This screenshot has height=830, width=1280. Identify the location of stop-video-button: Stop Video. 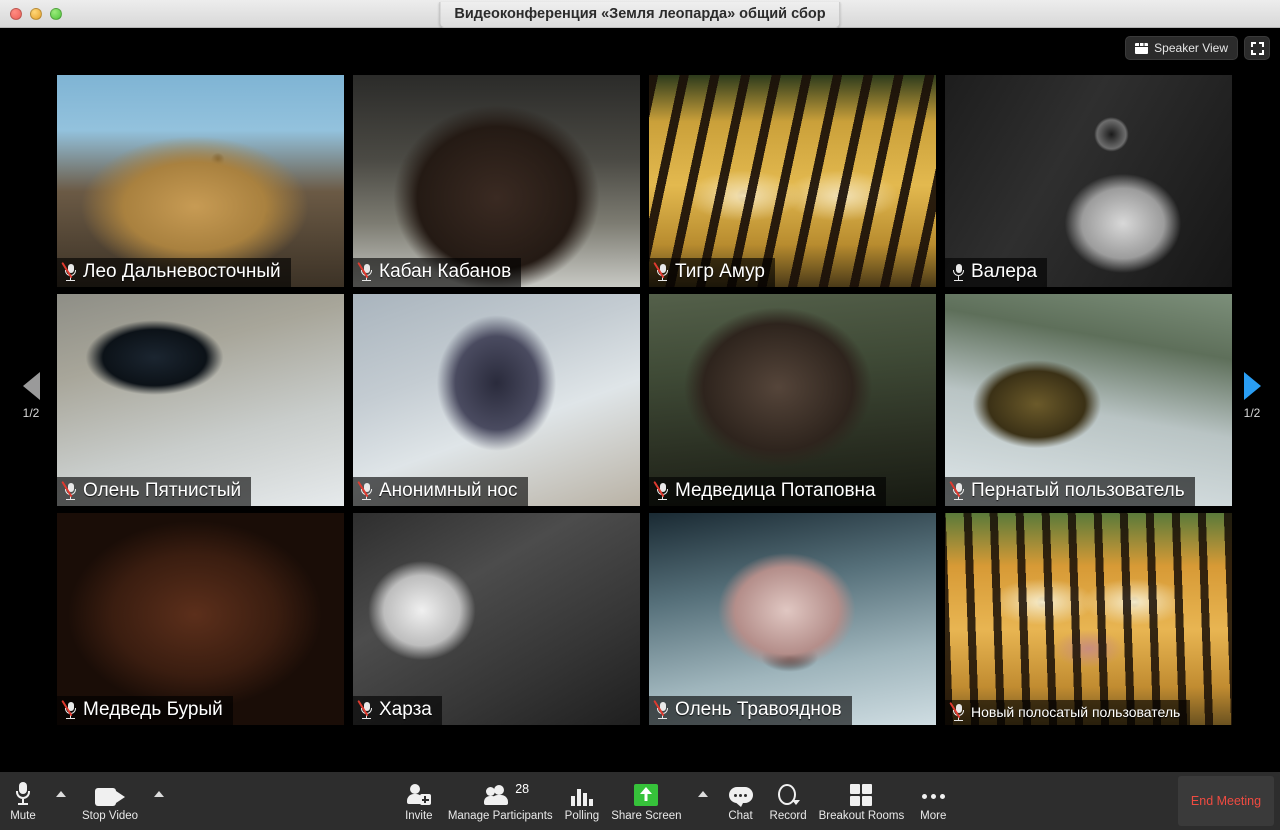
(110, 801).